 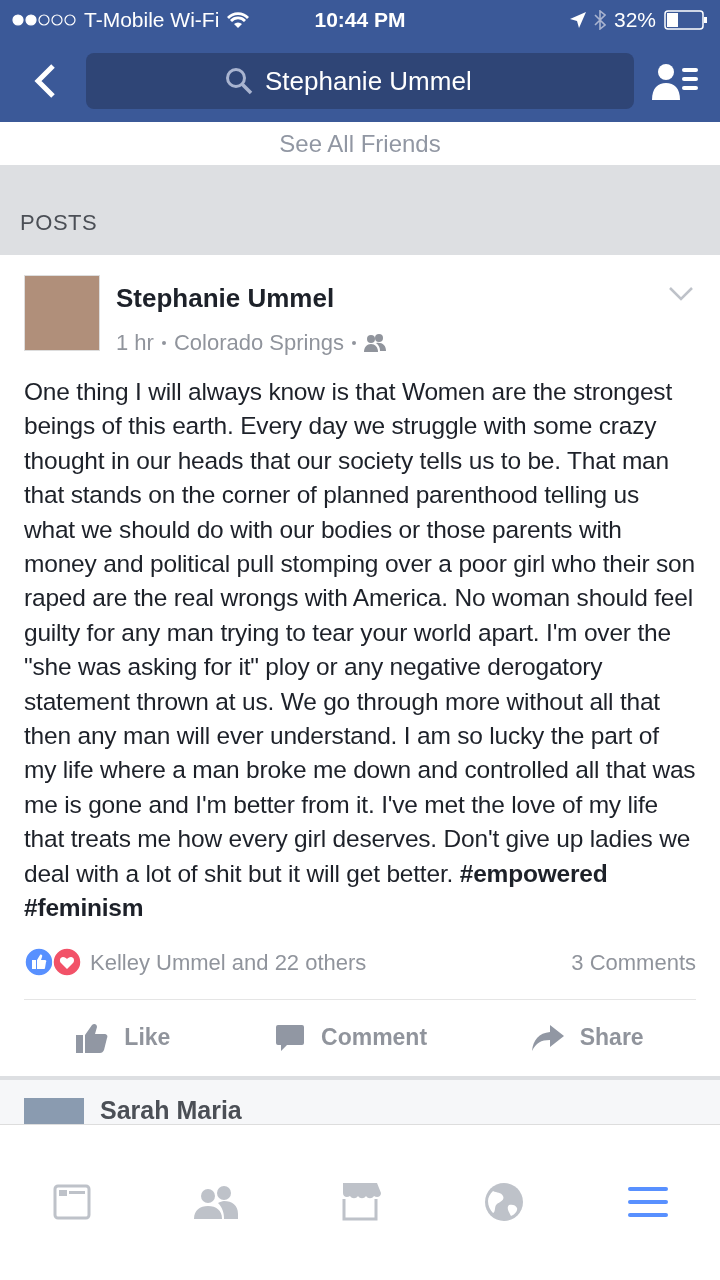 I want to click on reactions-summary: Kelley Ummel and 22 others, so click(x=331, y=962).